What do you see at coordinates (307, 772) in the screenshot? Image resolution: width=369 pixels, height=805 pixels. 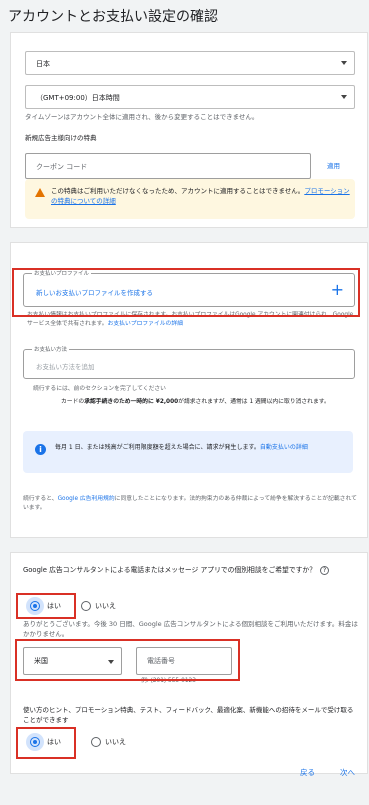 I see `back-button: 戻る` at bounding box center [307, 772].